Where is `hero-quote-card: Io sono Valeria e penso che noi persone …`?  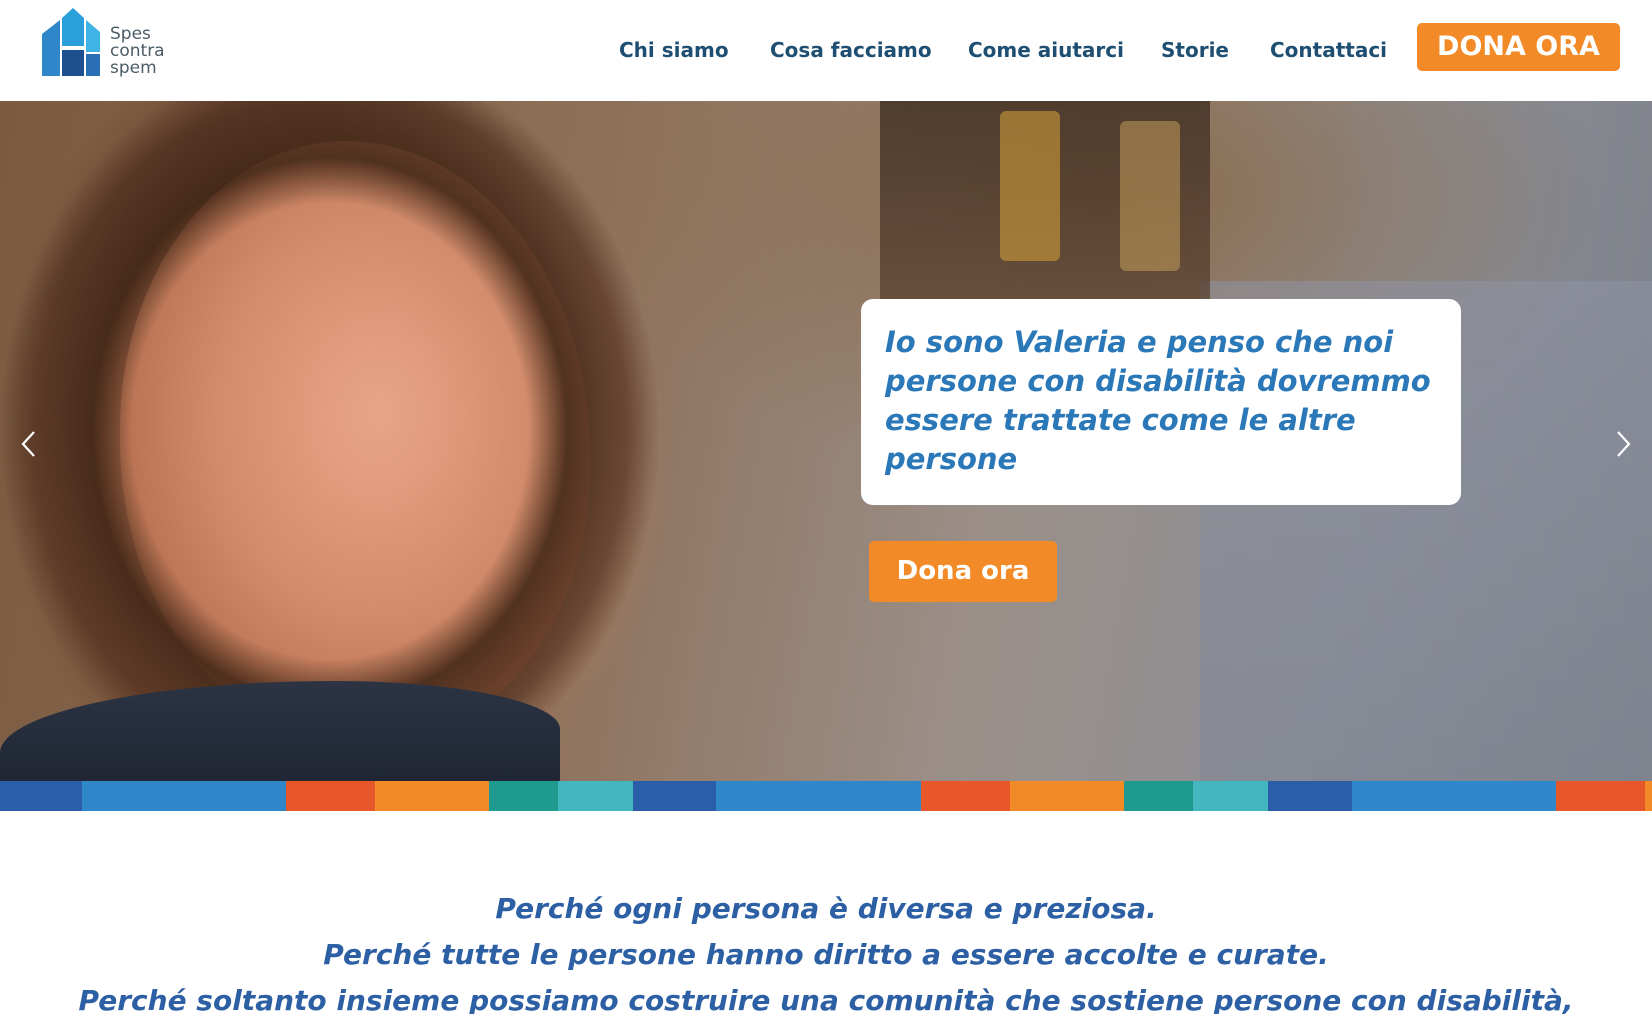
hero-quote-card: Io sono Valeria e penso che noi persone … is located at coordinates (1161, 402).